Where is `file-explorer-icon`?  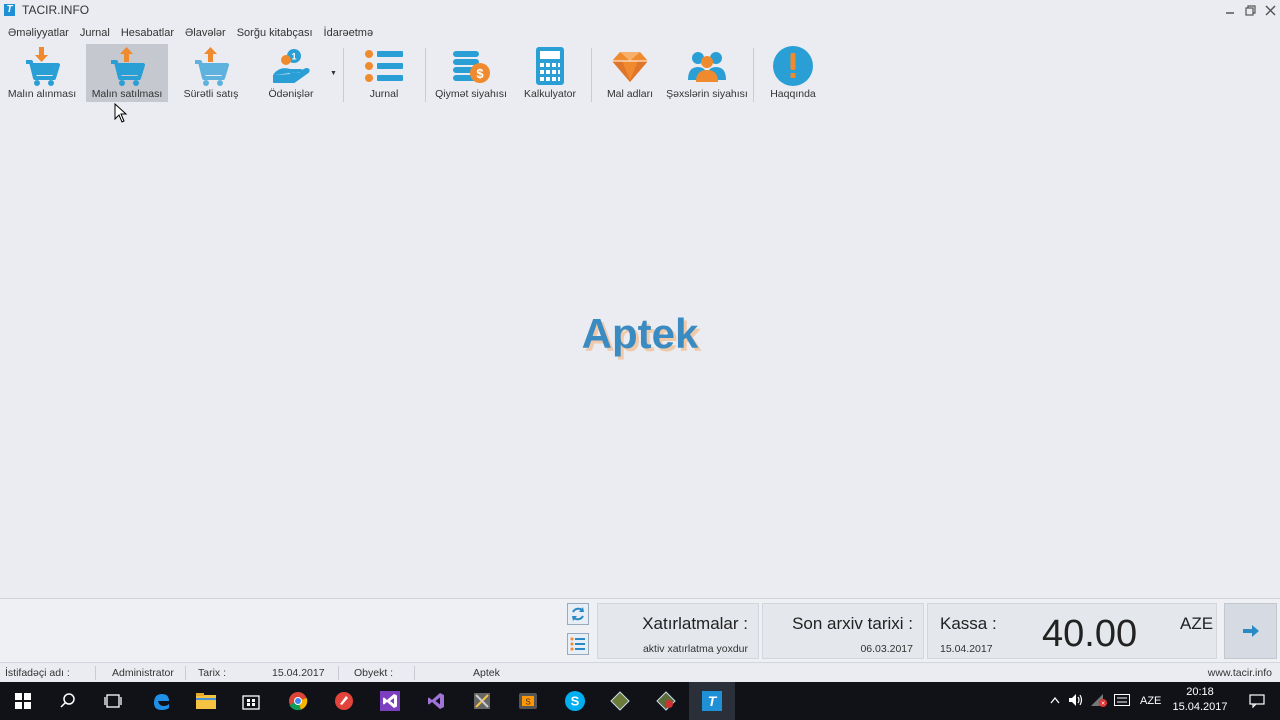
file-explorer-icon is located at coordinates (206, 701).